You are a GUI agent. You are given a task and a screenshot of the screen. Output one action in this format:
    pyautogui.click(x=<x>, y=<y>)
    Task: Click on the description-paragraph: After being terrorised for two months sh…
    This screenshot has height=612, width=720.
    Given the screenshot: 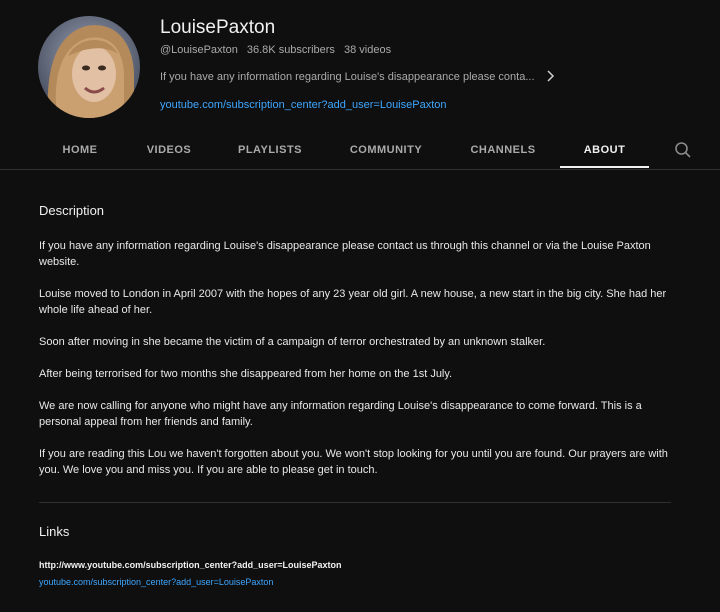 What is the action you would take?
    pyautogui.click(x=246, y=374)
    